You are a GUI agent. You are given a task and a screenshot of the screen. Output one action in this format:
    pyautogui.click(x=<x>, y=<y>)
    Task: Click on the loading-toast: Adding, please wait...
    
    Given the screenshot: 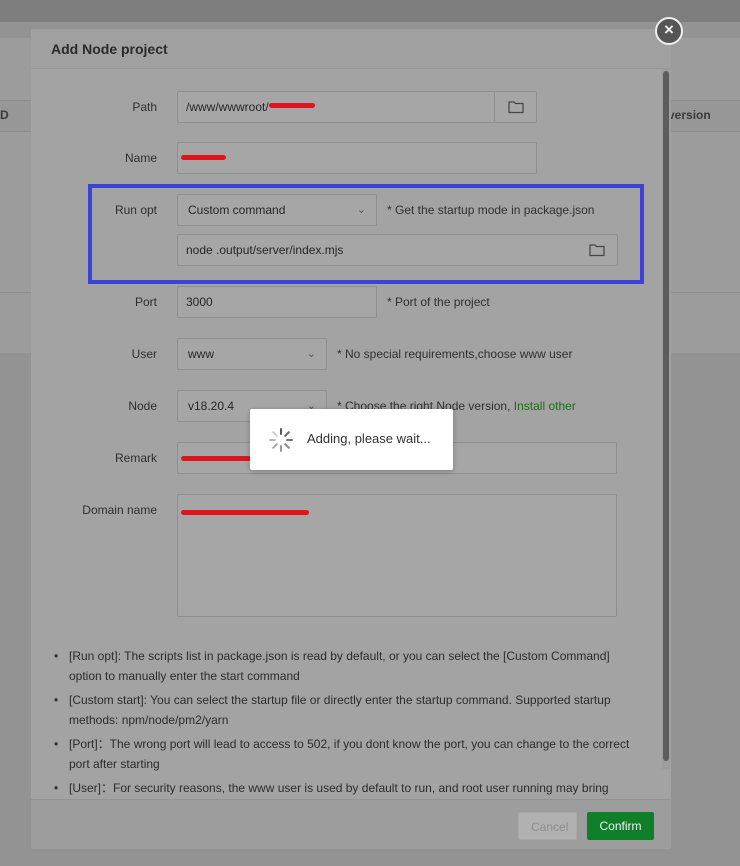 What is the action you would take?
    pyautogui.click(x=351, y=439)
    